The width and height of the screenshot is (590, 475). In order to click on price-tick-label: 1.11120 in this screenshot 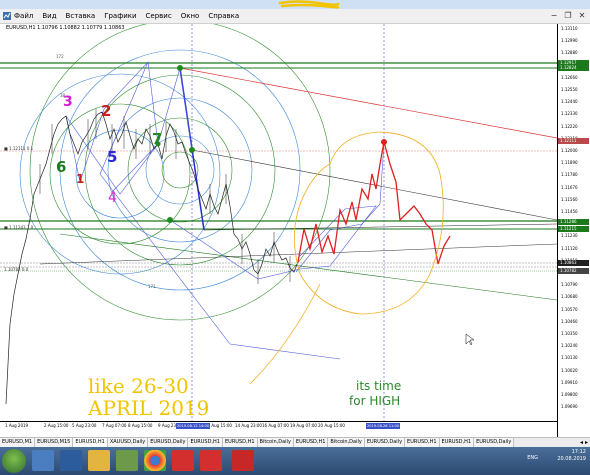, I will do `click(569, 248)`.